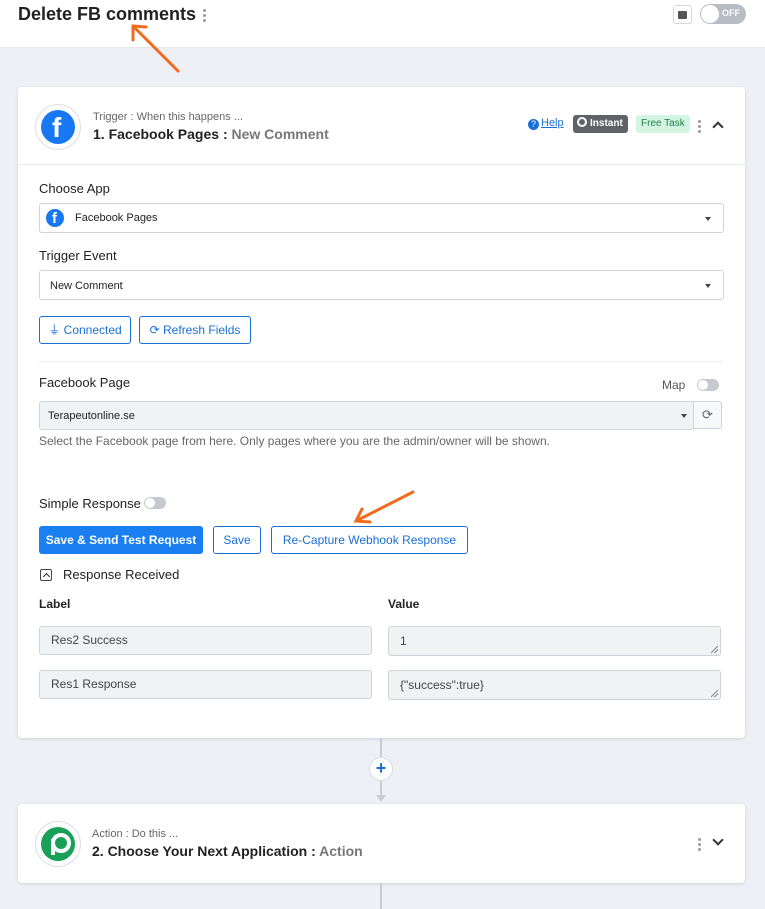  Describe the element at coordinates (85, 382) in the screenshot. I see `facebook-page-label: Facebook Page` at that location.